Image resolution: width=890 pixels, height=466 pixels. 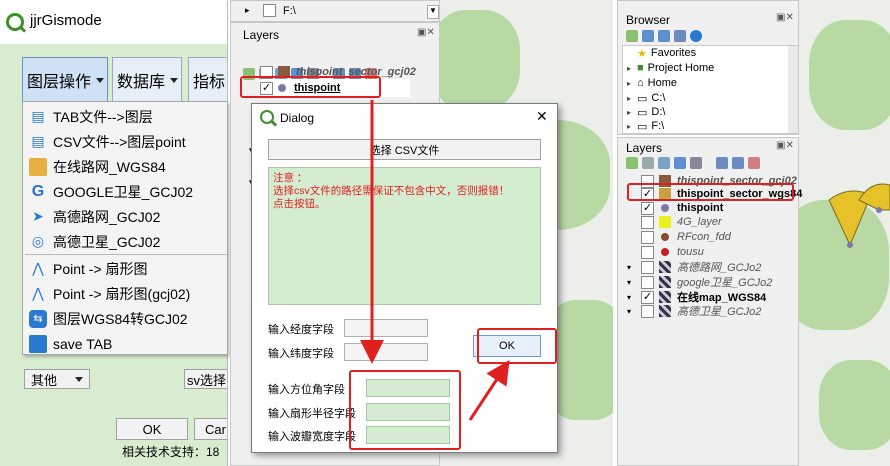 I want to click on add-icon, so click(x=632, y=36).